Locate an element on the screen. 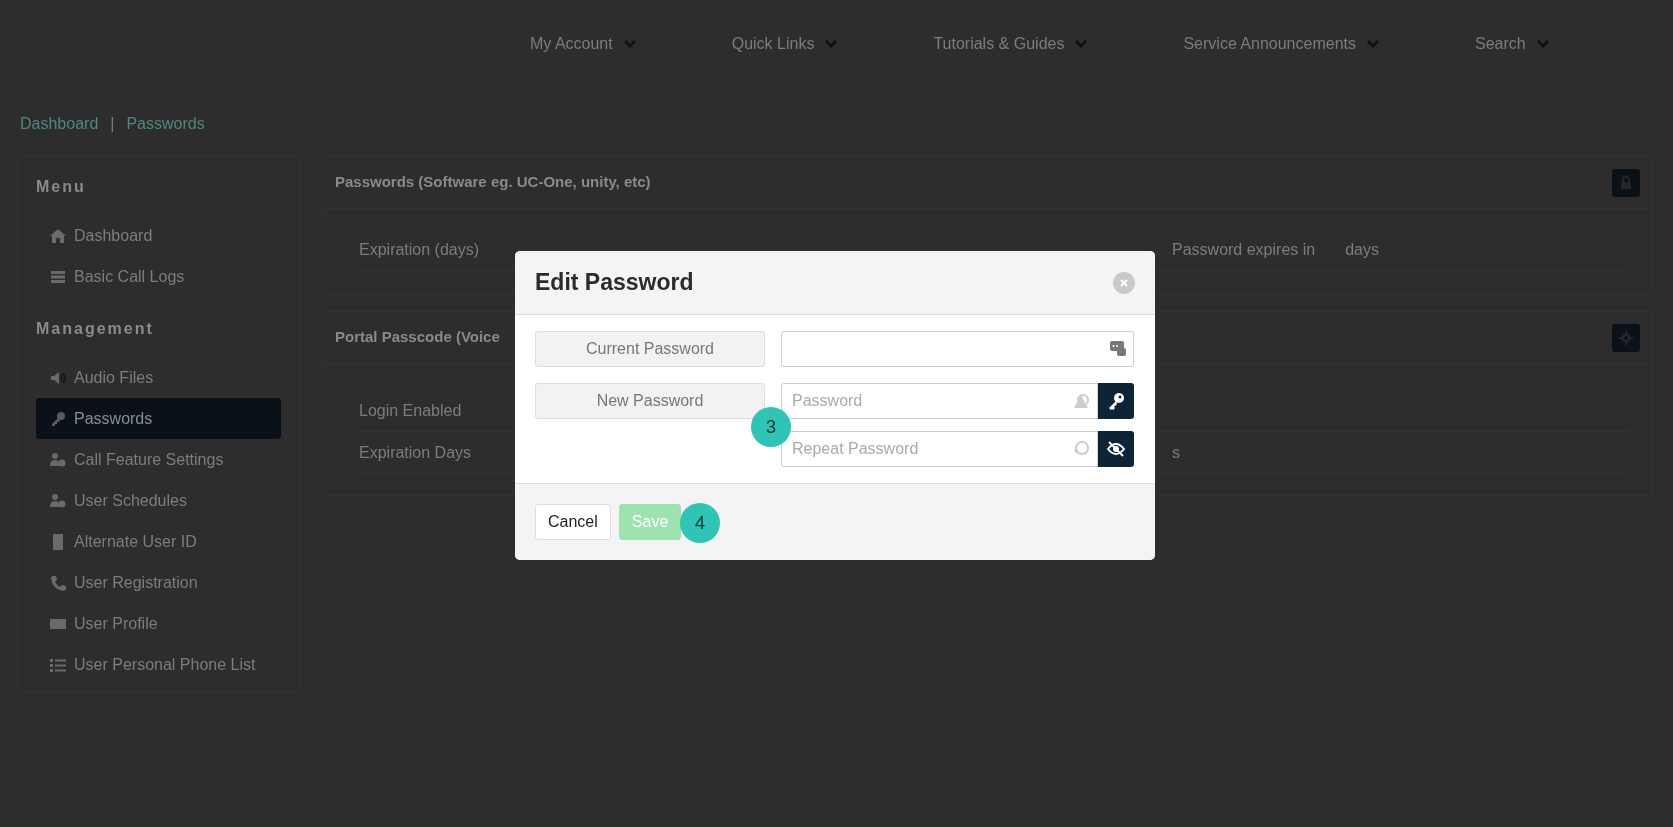 Image resolution: width=1673 pixels, height=827 pixels. breadcrumb-link: Passwords is located at coordinates (165, 124).